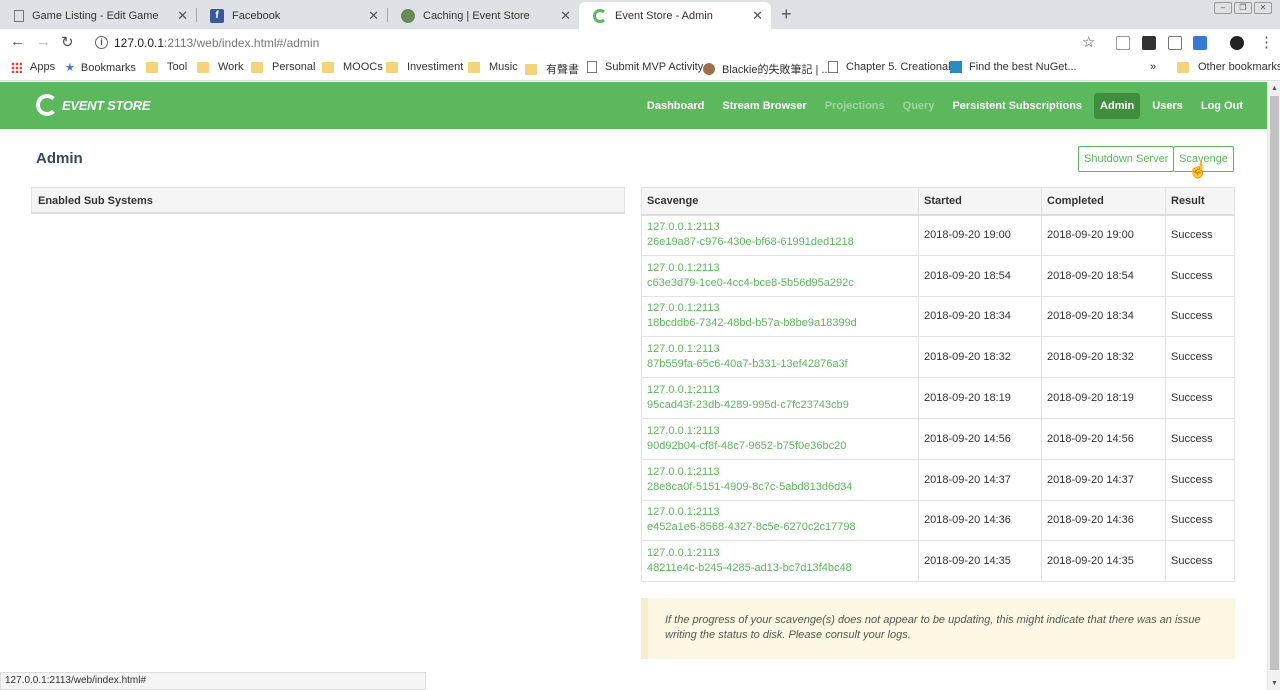 This screenshot has width=1280, height=690. I want to click on vertical-scrollbar: ▲ ▼, so click(1273, 386).